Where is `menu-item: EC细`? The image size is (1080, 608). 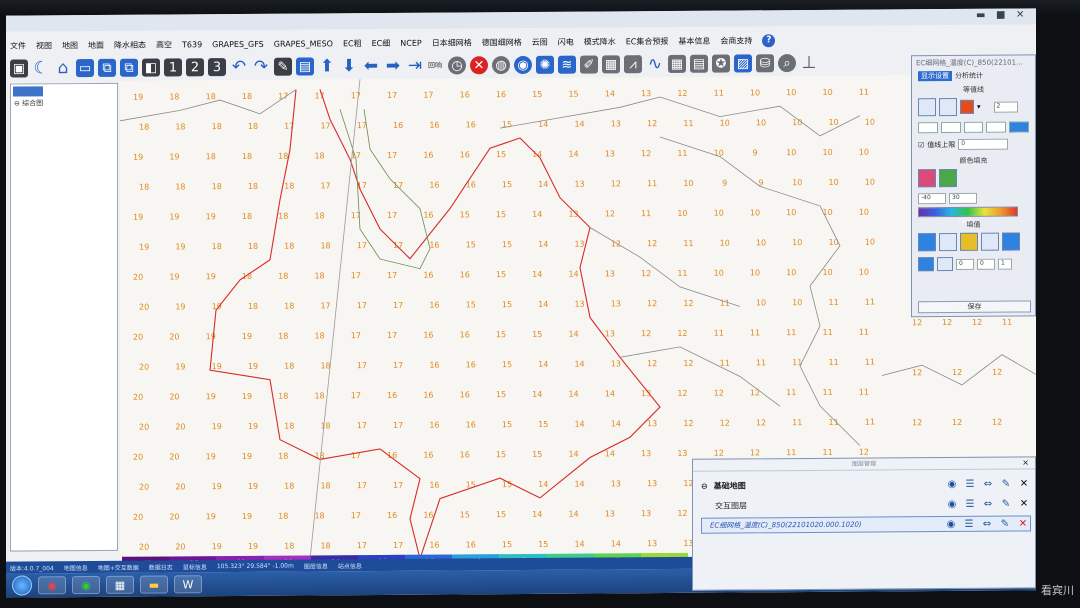 menu-item: EC细 is located at coordinates (381, 42).